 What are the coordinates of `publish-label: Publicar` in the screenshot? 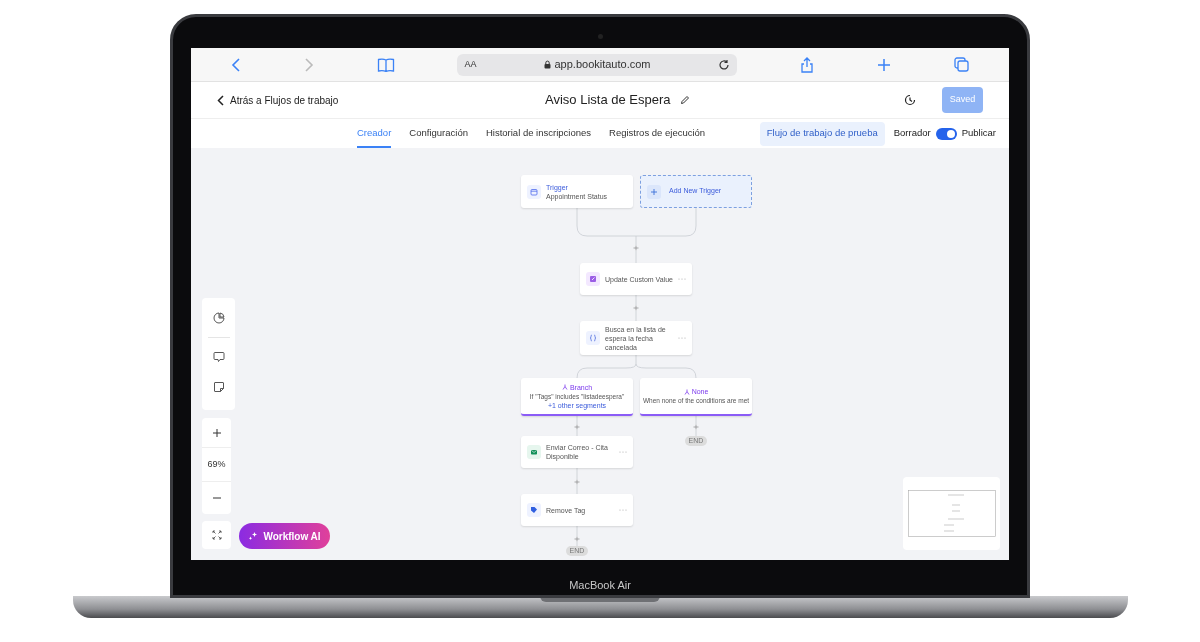 It's located at (978, 133).